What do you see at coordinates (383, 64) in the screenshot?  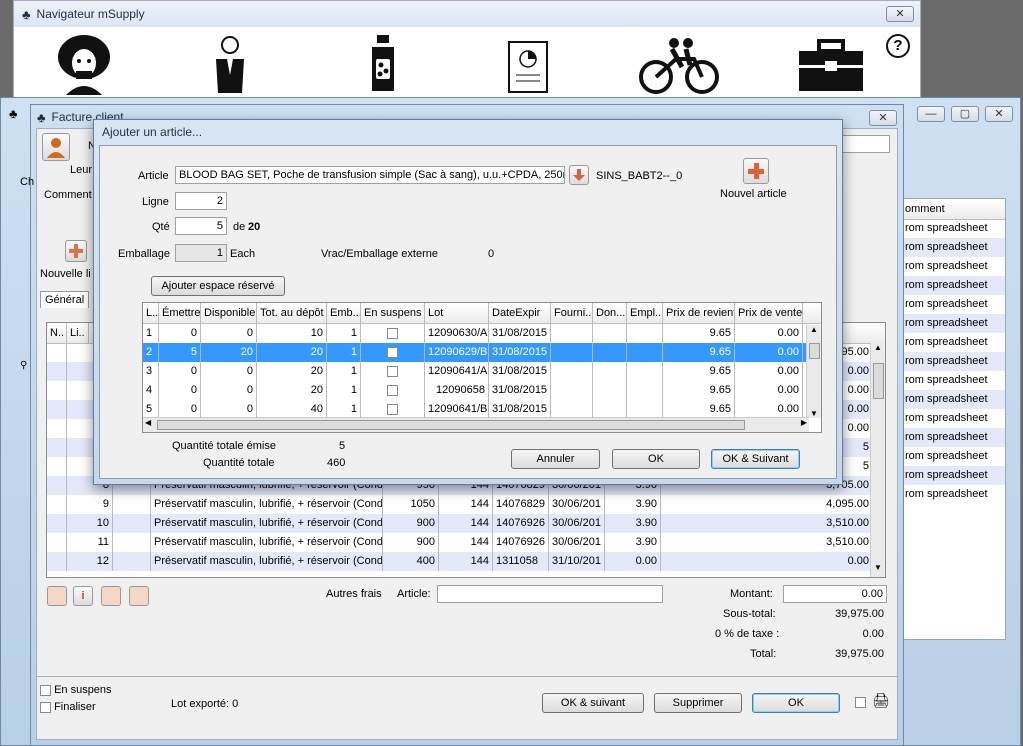 I see `items-icon` at bounding box center [383, 64].